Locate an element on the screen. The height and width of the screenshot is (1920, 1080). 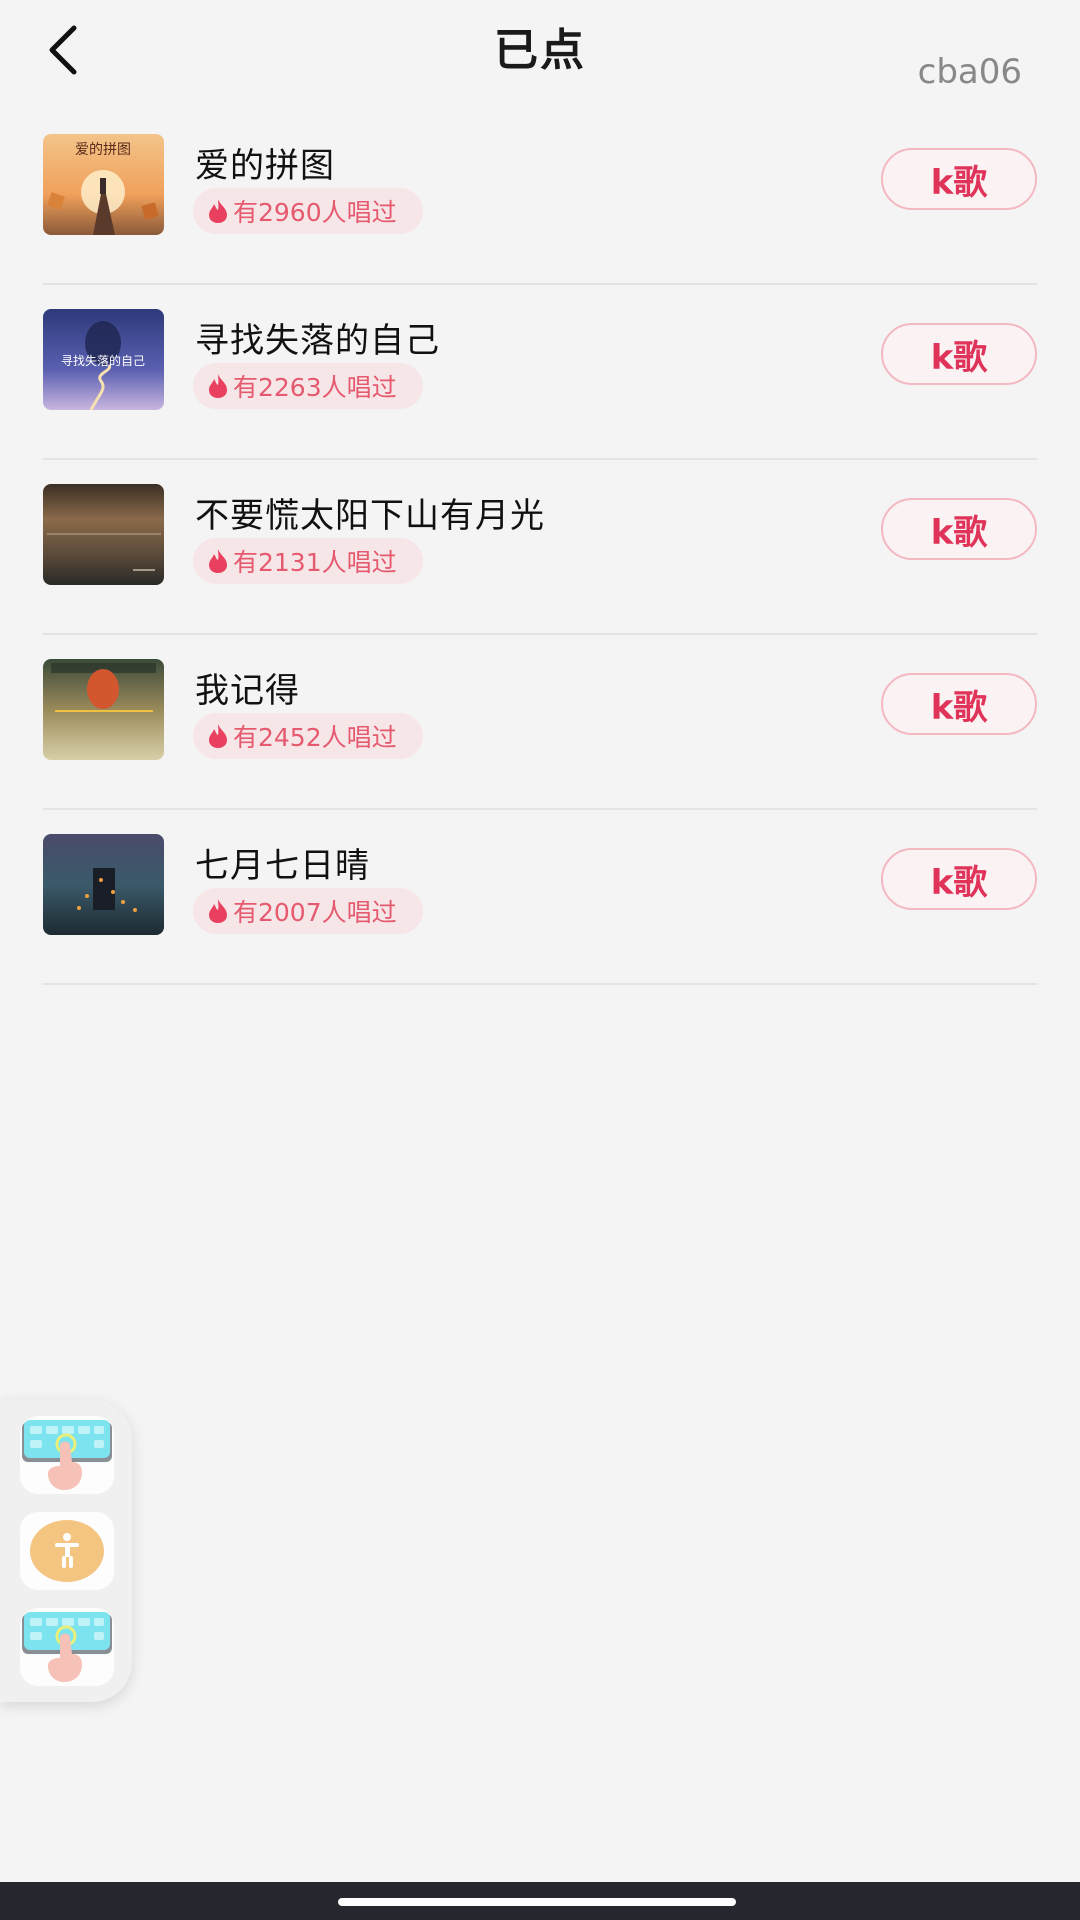
album-cover: 寻找失落的自己 is located at coordinates (103, 359).